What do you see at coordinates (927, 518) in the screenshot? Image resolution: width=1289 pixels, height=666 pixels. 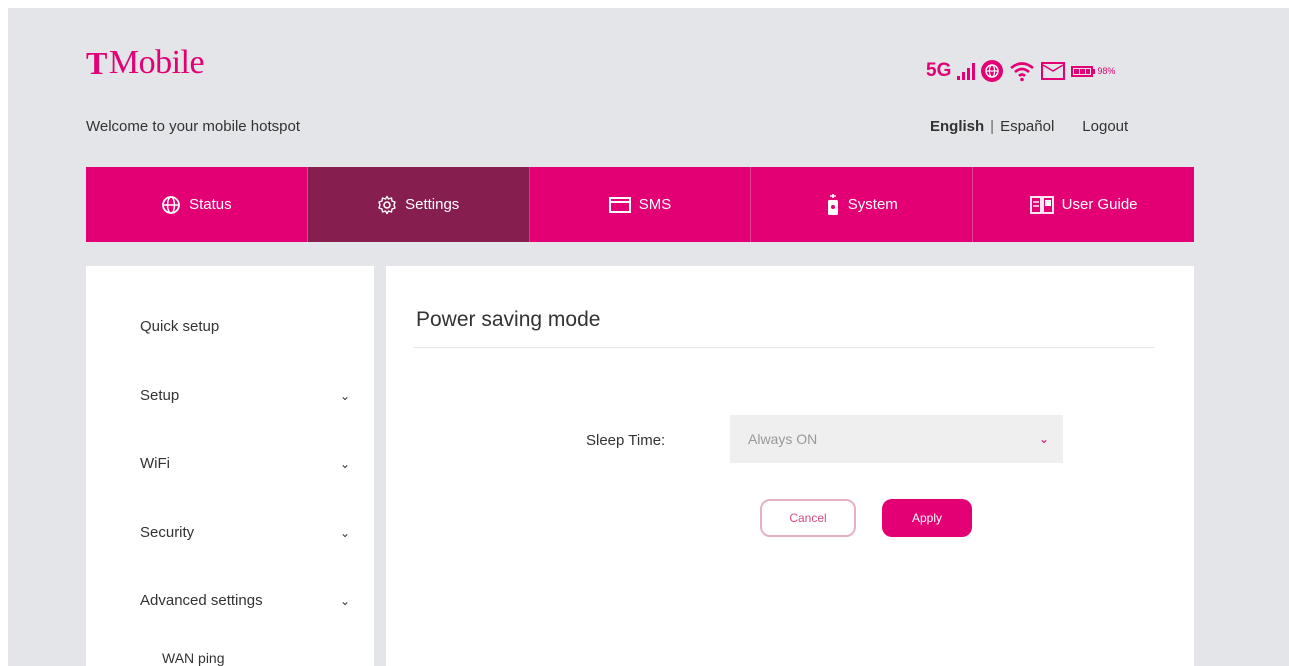 I see `apply-button: Apply` at bounding box center [927, 518].